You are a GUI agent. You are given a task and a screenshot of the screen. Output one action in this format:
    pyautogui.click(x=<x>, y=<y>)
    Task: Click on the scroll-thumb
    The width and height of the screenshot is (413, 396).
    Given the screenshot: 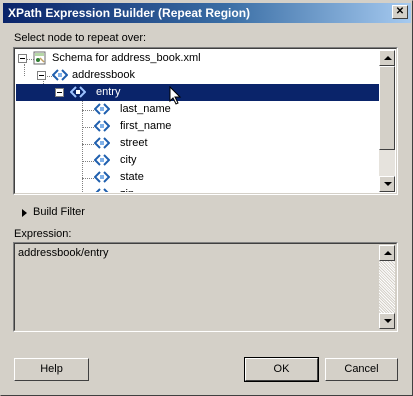 What is the action you would take?
    pyautogui.click(x=387, y=108)
    